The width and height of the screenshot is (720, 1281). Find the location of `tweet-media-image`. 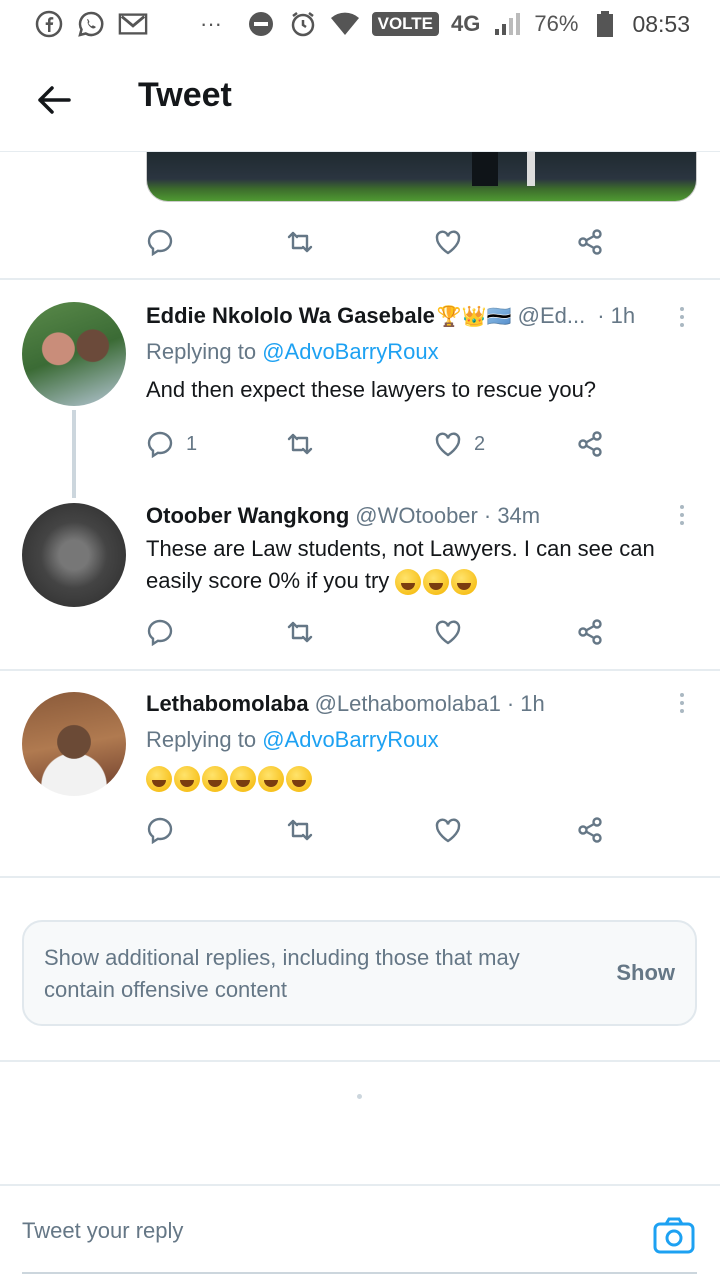

tweet-media-image is located at coordinates (421, 177).